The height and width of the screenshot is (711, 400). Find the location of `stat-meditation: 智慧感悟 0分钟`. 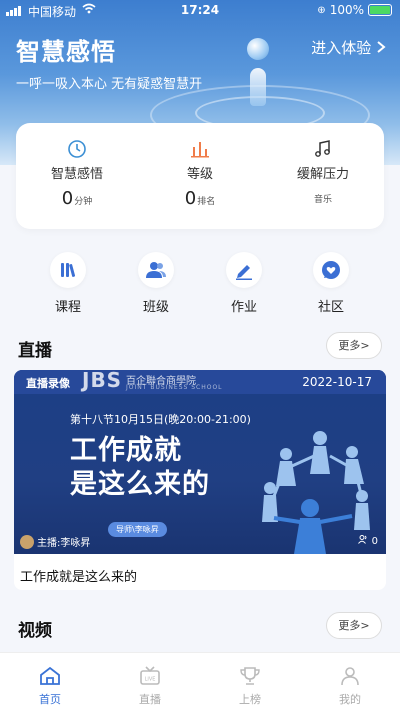

stat-meditation: 智慧感悟 0分钟 is located at coordinates (77, 176).